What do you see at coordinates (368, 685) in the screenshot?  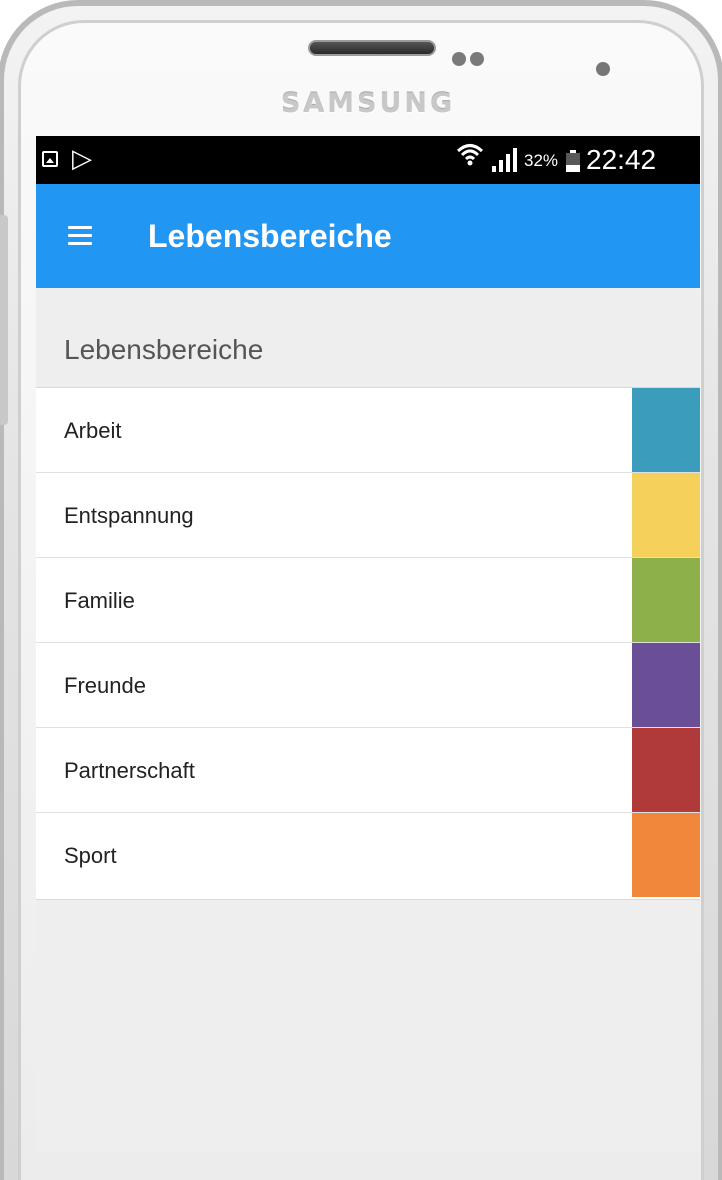 I see `list-item-freunde: Freunde` at bounding box center [368, 685].